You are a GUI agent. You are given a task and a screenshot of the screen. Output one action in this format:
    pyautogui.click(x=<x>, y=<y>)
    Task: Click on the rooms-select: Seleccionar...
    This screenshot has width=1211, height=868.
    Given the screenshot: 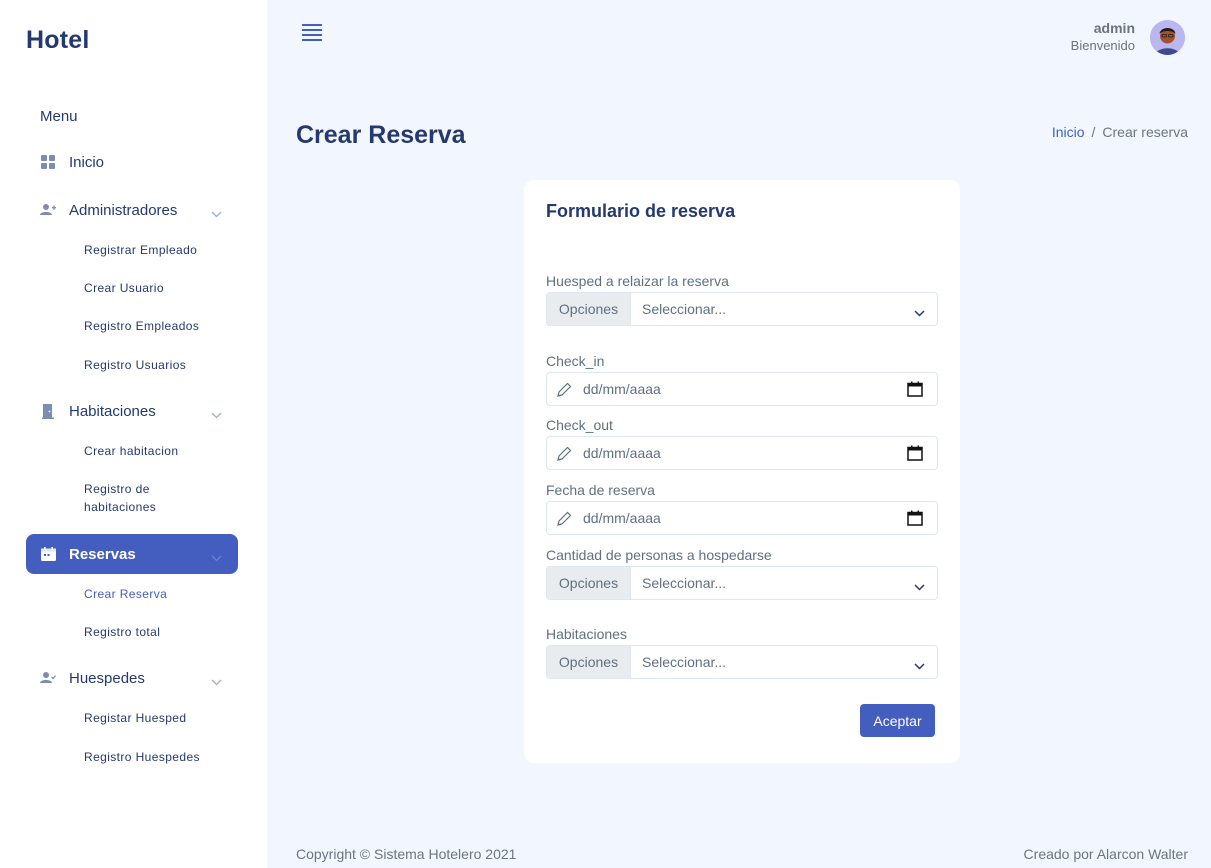 What is the action you would take?
    pyautogui.click(x=784, y=662)
    